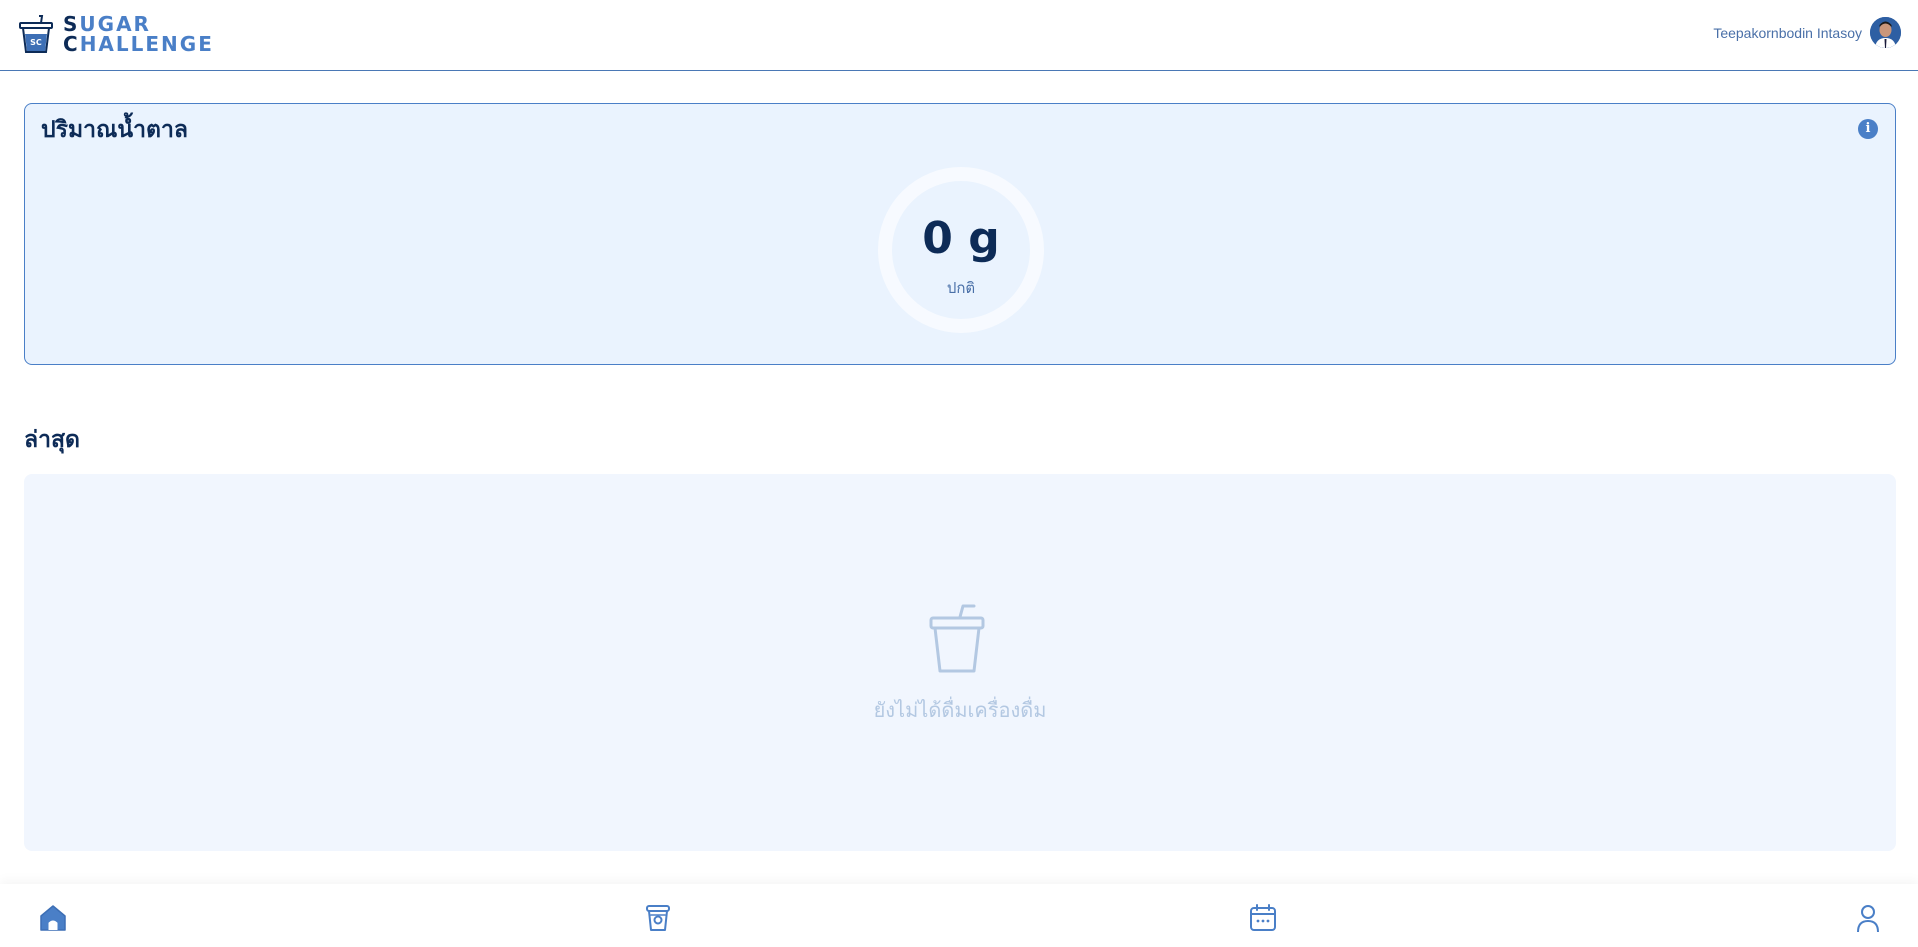 The width and height of the screenshot is (1918, 947). I want to click on user-menu: Teepakornbodin Intasoy, so click(1807, 32).